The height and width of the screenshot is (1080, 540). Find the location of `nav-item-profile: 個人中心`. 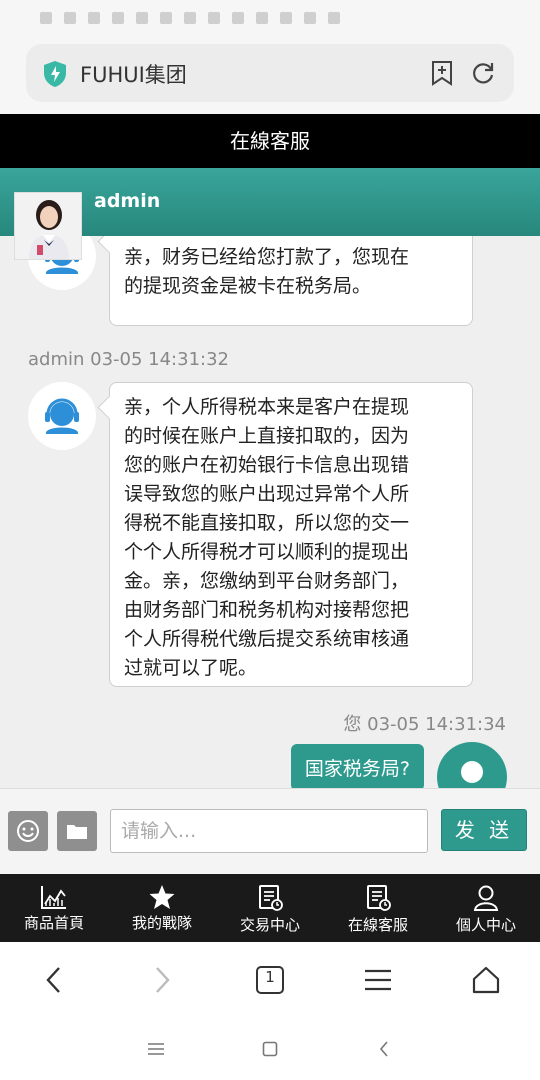

nav-item-profile: 個人中心 is located at coordinates (486, 908).